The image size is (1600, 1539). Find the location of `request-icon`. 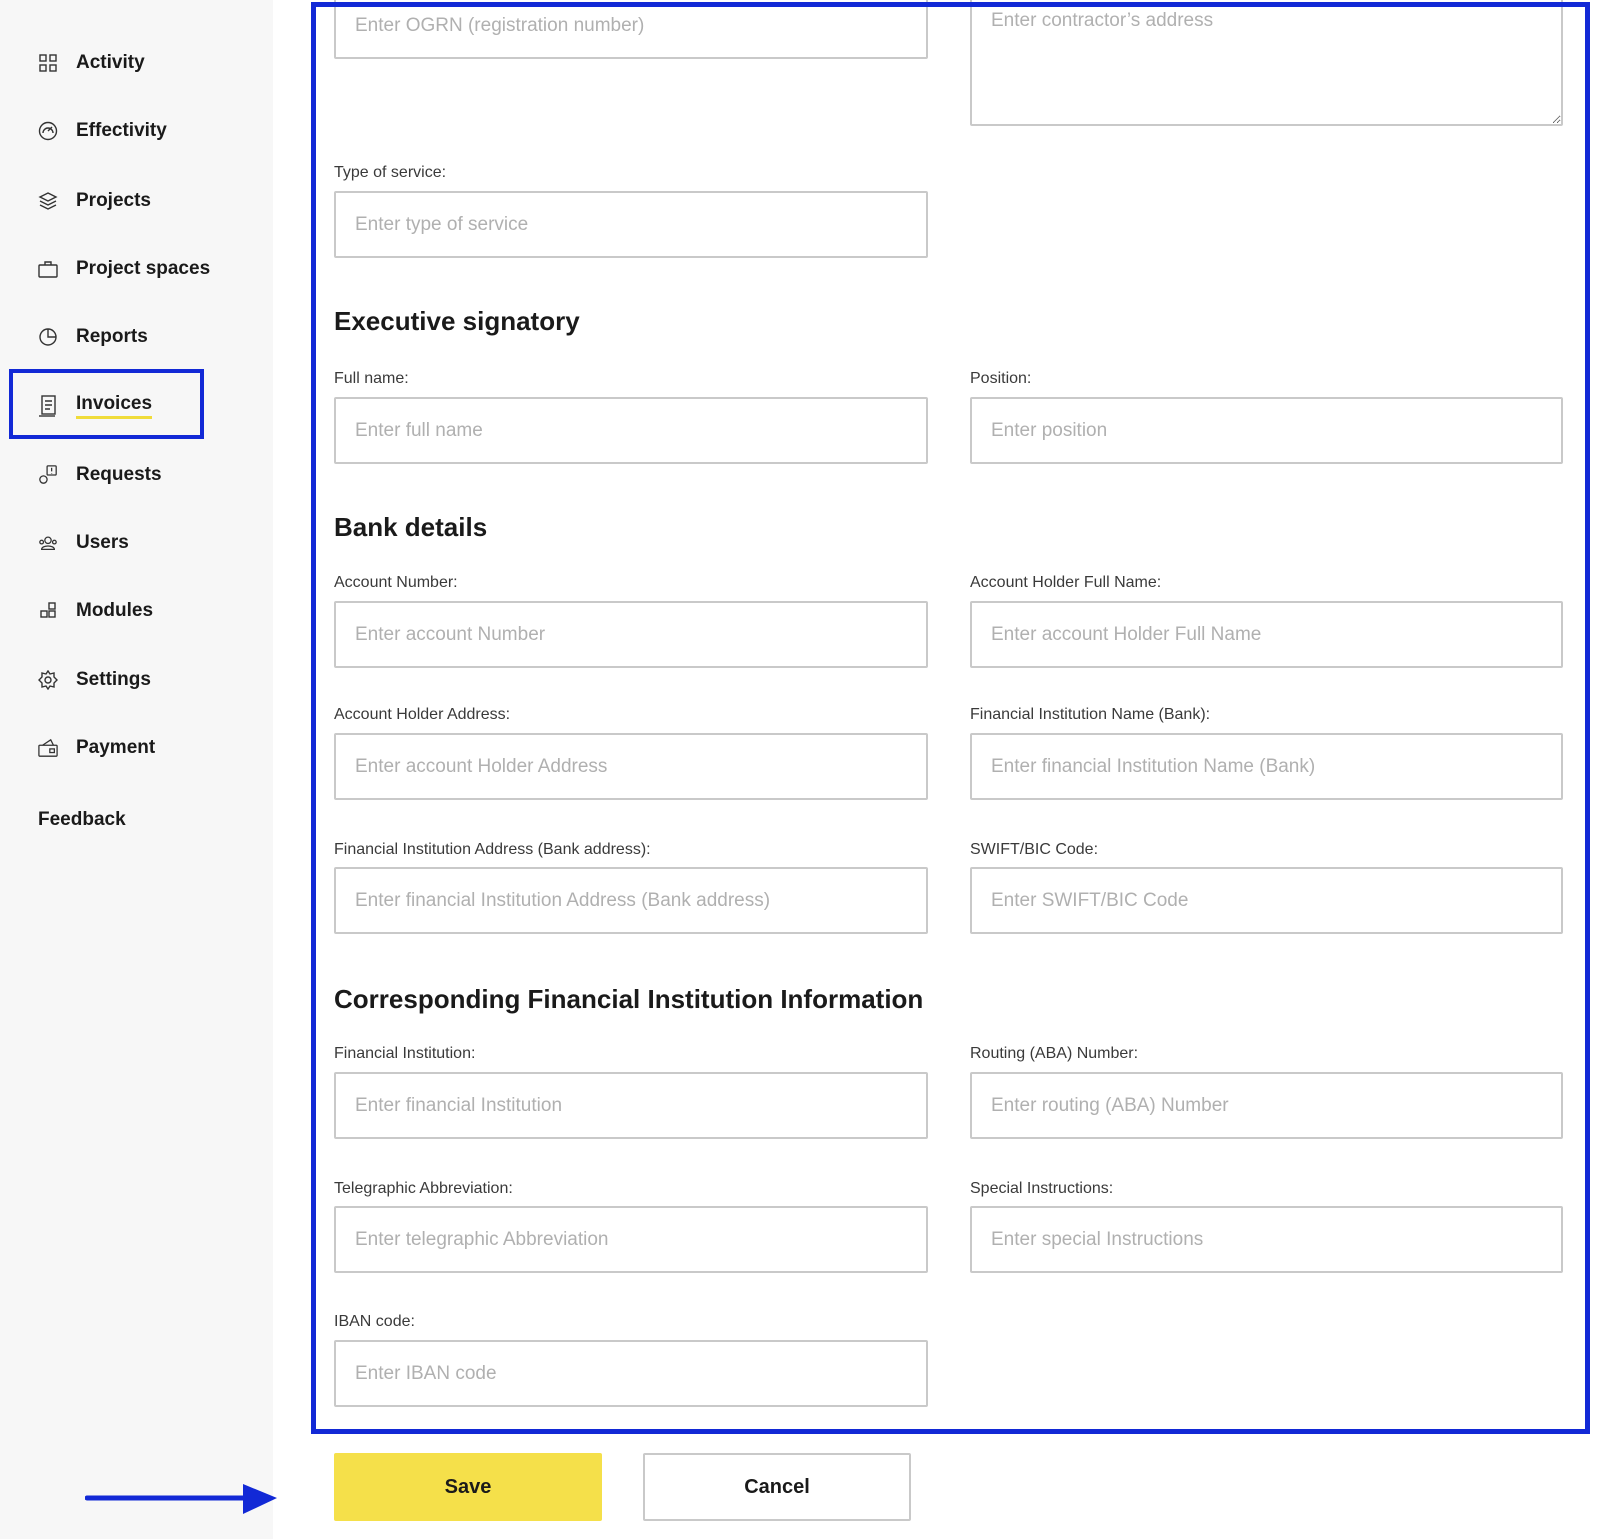

request-icon is located at coordinates (48, 475).